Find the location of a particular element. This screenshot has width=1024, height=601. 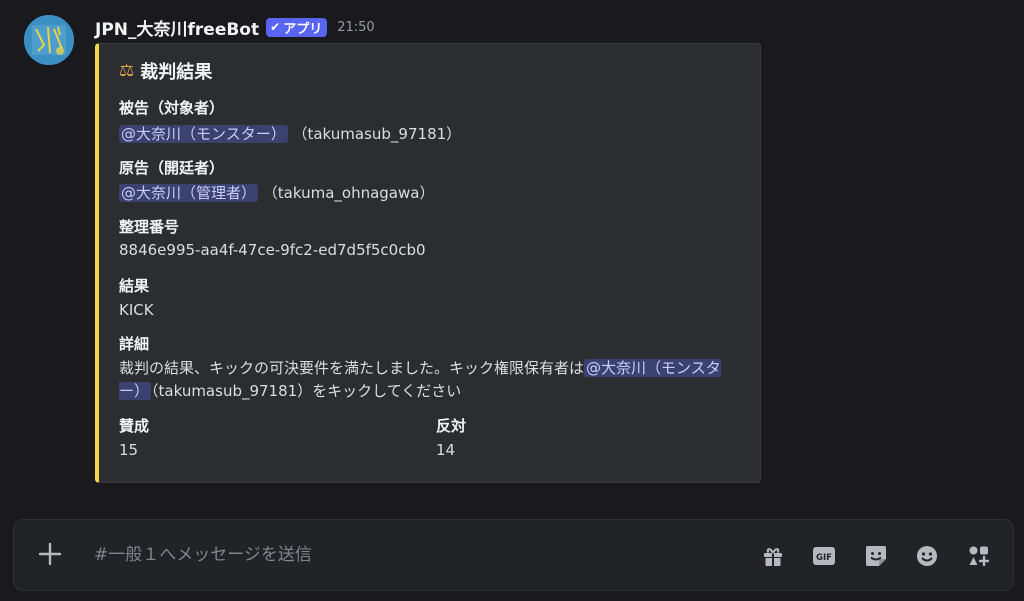

case-number-value: 8846e995-aa4f-47ce-9fc2-ed7d5f5c0cb0 is located at coordinates (272, 250).